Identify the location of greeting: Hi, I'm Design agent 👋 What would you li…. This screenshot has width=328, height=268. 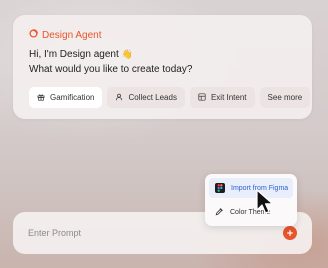
(110, 62).